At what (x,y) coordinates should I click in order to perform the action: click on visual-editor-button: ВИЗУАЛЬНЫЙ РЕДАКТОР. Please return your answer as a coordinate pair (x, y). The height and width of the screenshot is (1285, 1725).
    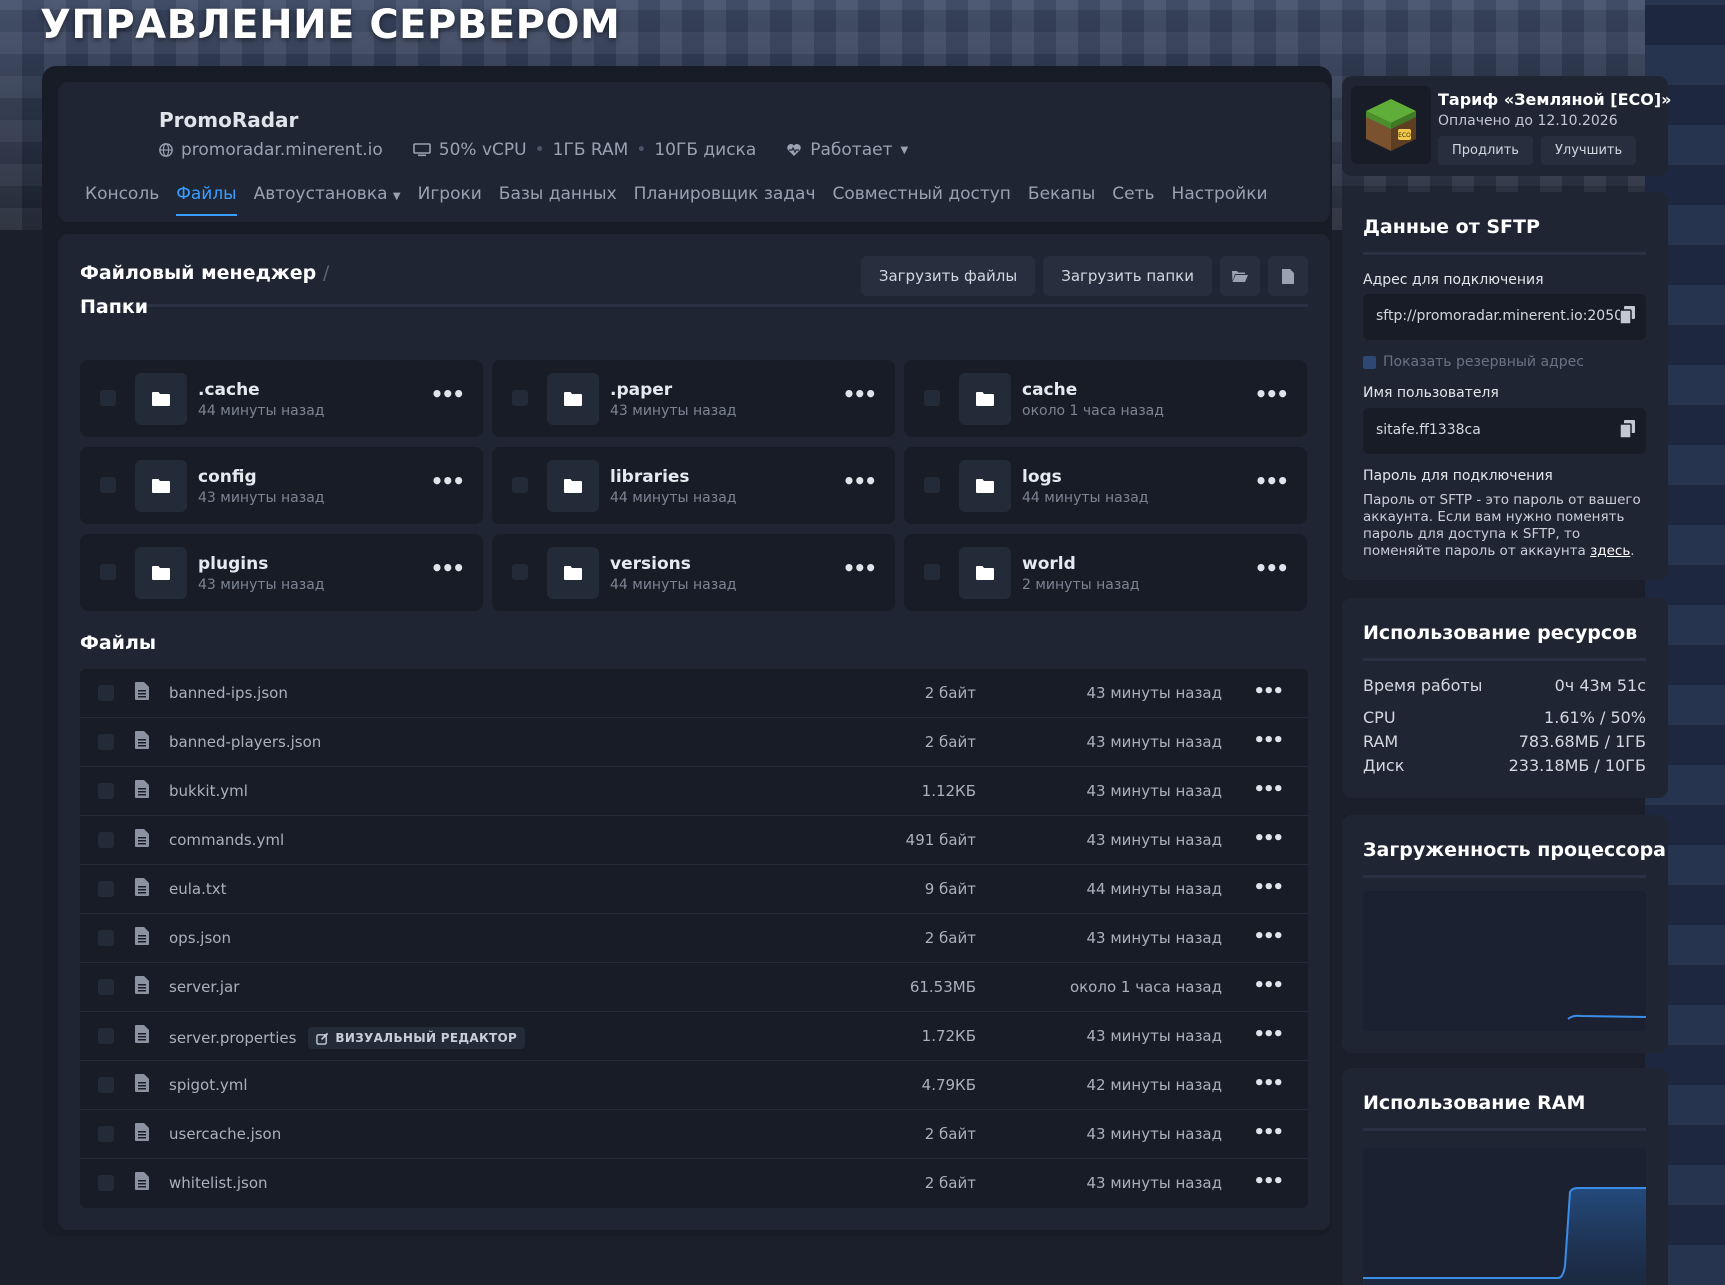
    Looking at the image, I should click on (417, 1038).